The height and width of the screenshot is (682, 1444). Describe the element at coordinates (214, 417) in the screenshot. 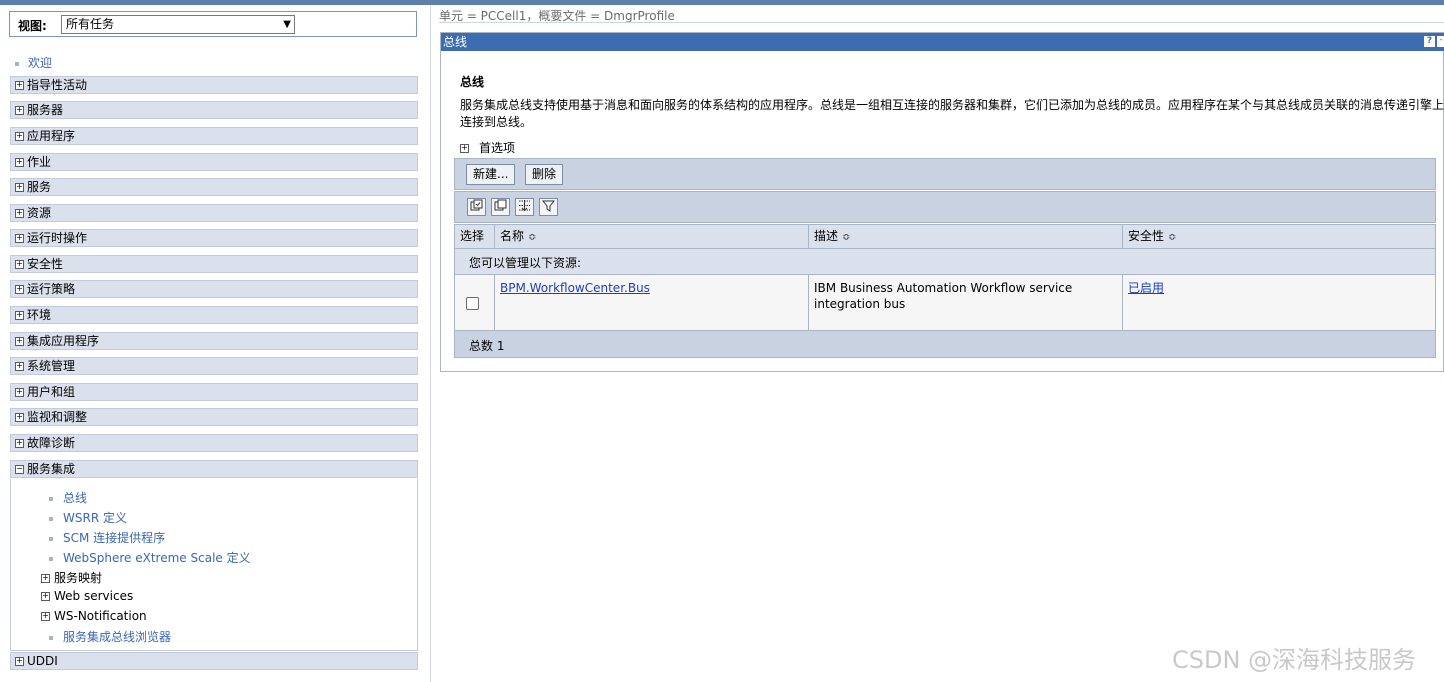

I see `nav-item-monitoring-and-tuning: + 监视和调整` at that location.